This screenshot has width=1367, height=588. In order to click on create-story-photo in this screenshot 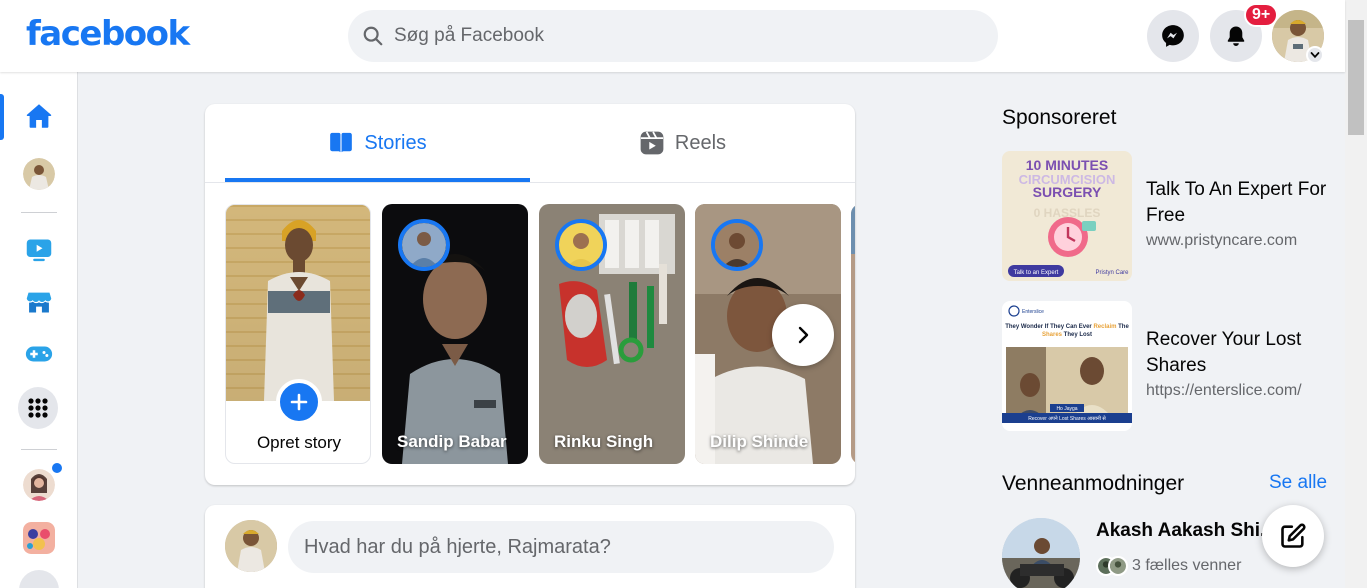, I will do `click(298, 303)`.